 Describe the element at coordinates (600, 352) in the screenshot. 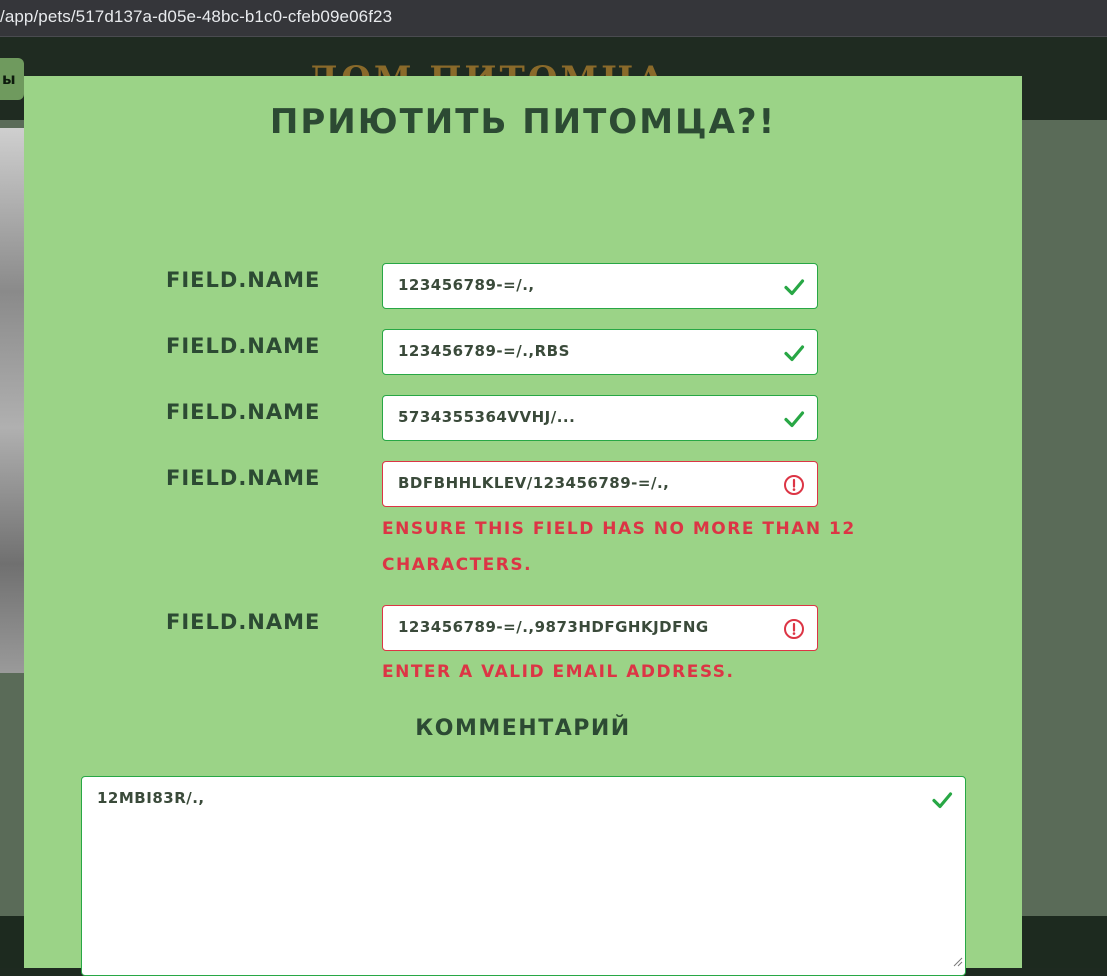

I see `field-input-2: 123456789-=/.,RBS` at that location.